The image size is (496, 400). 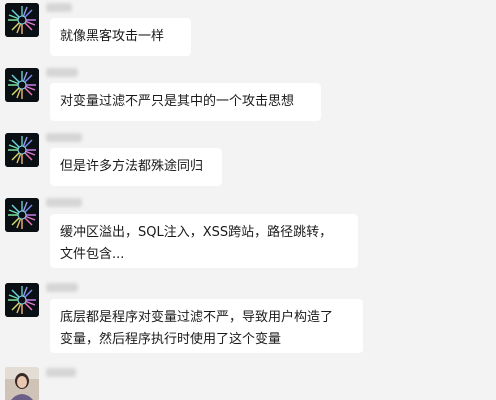 I want to click on message-text-line: 底层都是程序对变量过滤不严，导致用户构造了, so click(x=197, y=317).